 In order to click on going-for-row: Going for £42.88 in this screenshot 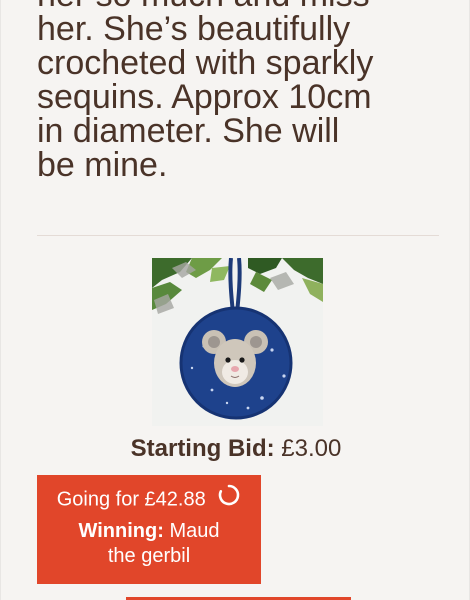, I will do `click(149, 498)`.